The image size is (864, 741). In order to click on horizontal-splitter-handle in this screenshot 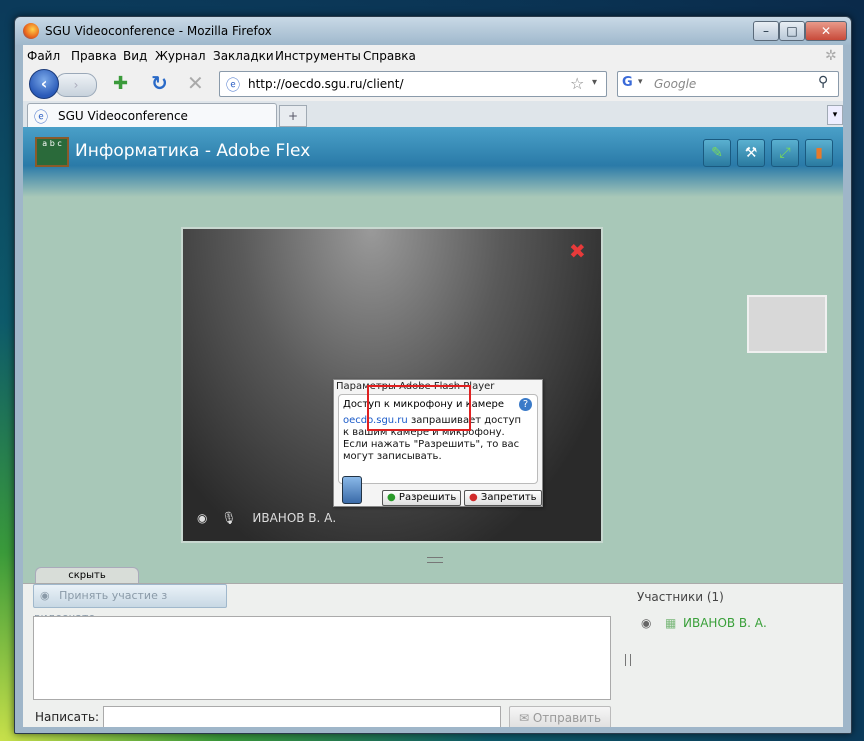, I will do `click(628, 660)`.